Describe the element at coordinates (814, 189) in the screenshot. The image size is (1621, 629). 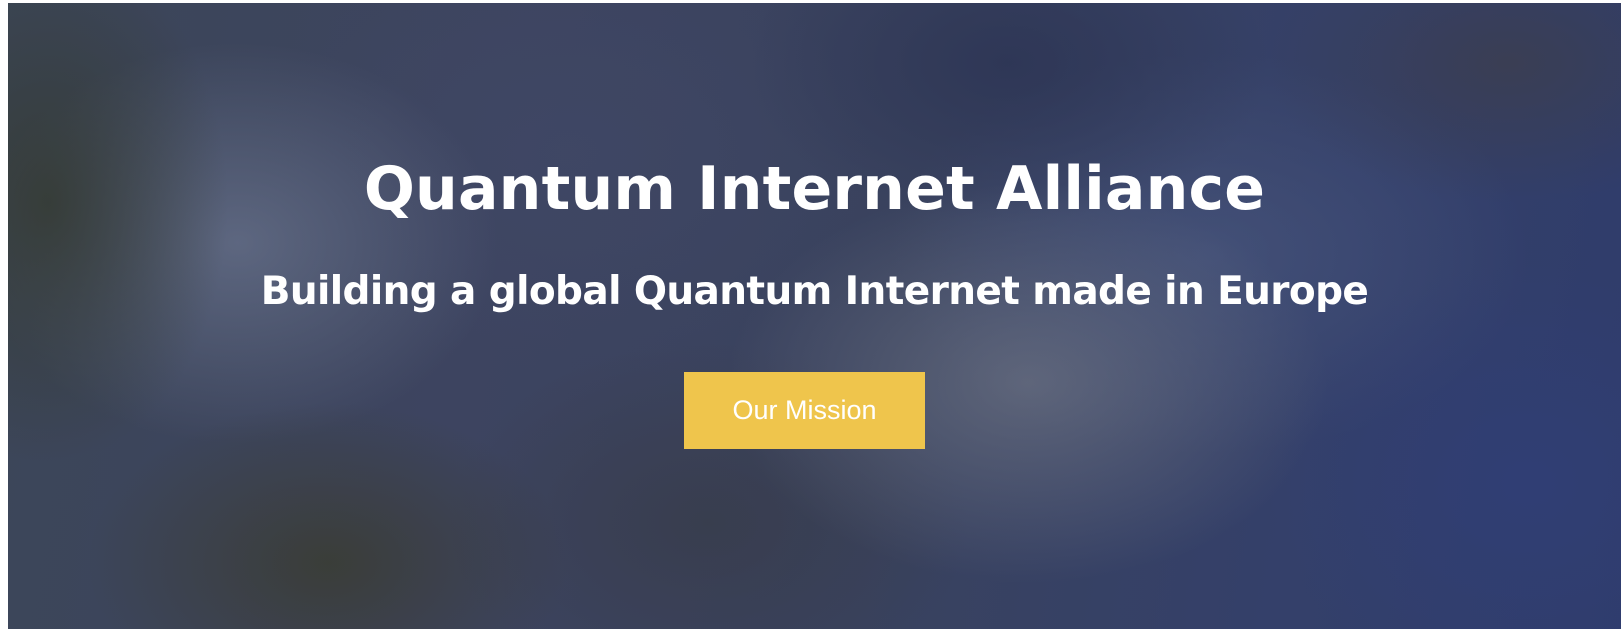
I see `hero-title: Quantum Internet Alliance` at that location.